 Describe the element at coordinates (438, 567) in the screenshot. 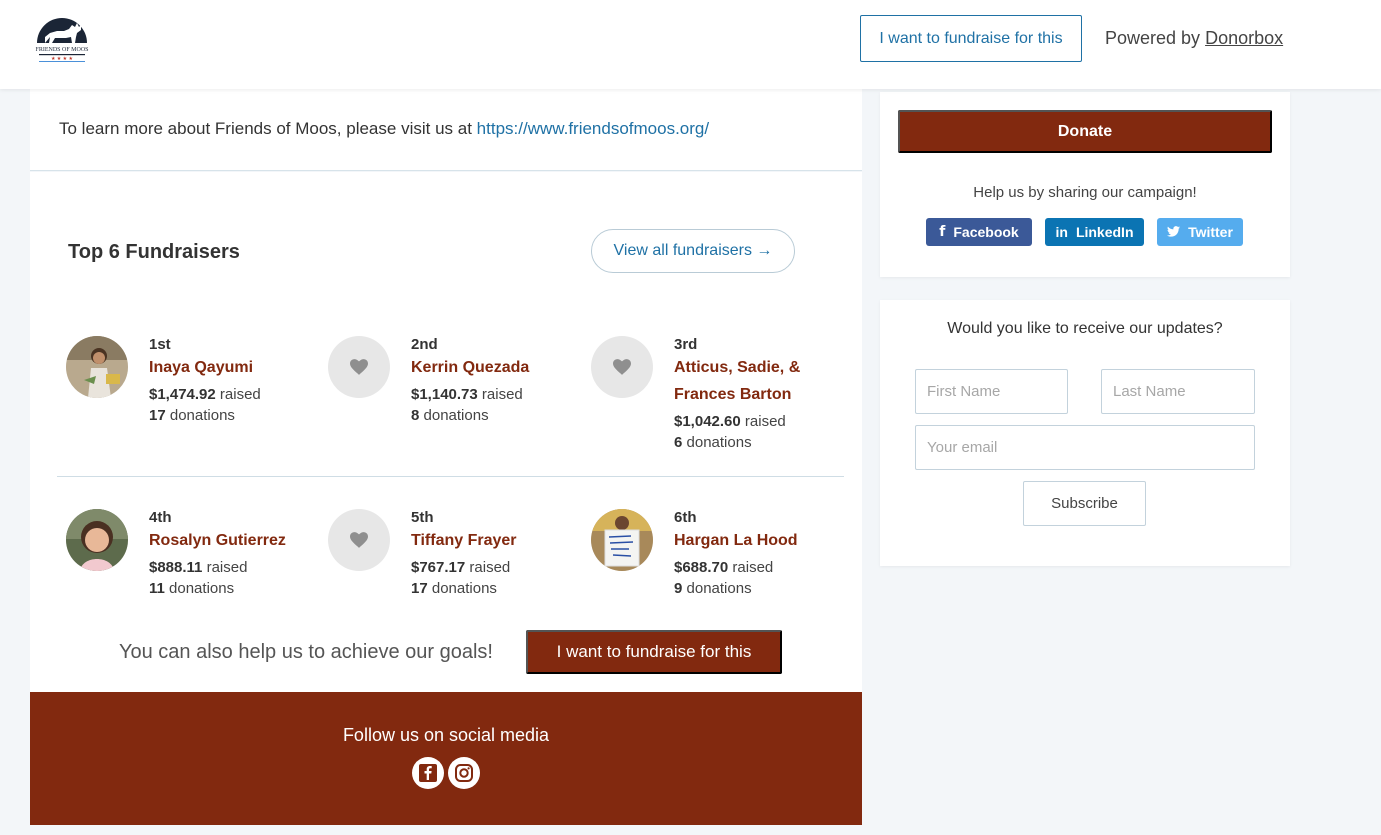

I see `fundraiser-amount: $767.17` at that location.